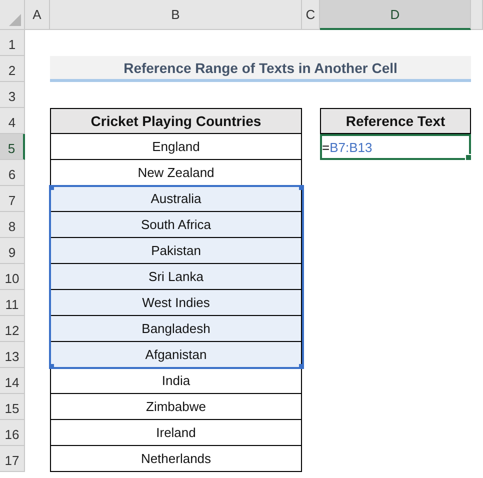 This screenshot has height=478, width=483. What do you see at coordinates (12, 381) in the screenshot?
I see `row-header: 14` at bounding box center [12, 381].